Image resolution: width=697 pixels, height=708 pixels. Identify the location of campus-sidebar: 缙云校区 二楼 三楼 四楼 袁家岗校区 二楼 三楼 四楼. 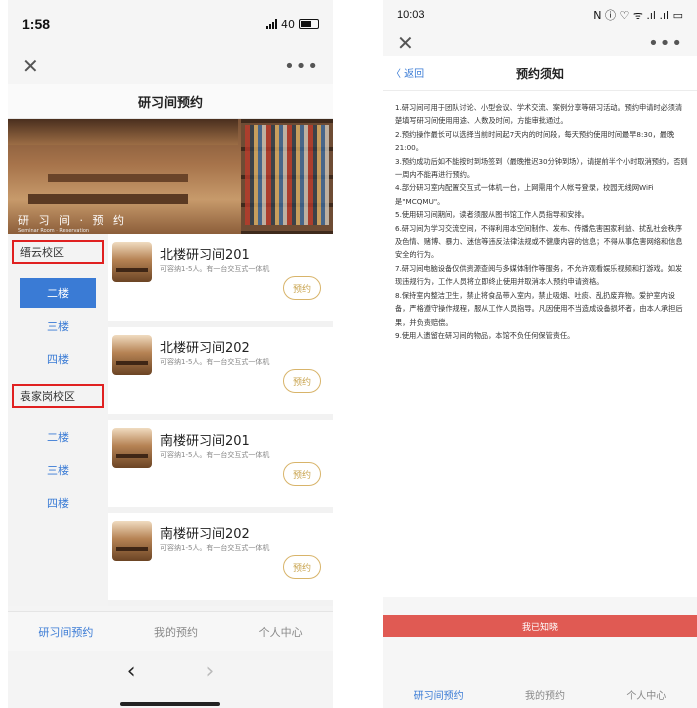
(58, 420).